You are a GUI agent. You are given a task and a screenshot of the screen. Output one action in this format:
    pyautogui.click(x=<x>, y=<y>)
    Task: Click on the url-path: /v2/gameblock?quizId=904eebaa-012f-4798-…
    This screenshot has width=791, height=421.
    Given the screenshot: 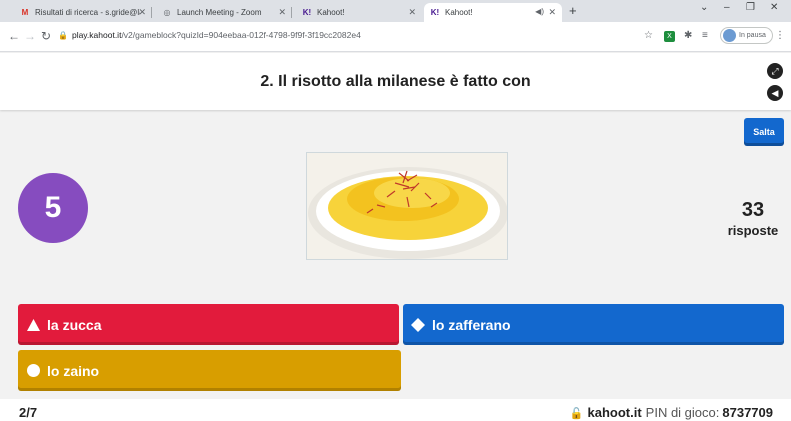 What is the action you would take?
    pyautogui.click(x=241, y=35)
    